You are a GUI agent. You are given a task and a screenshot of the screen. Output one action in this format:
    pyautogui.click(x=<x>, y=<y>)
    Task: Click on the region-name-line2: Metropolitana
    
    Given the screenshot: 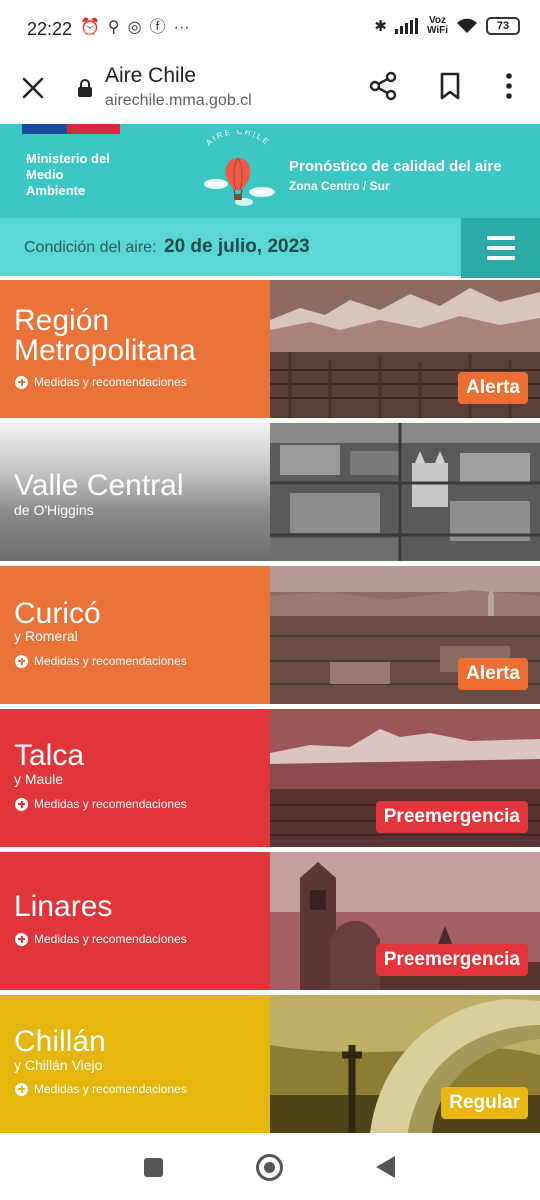 What is the action you would take?
    pyautogui.click(x=105, y=350)
    